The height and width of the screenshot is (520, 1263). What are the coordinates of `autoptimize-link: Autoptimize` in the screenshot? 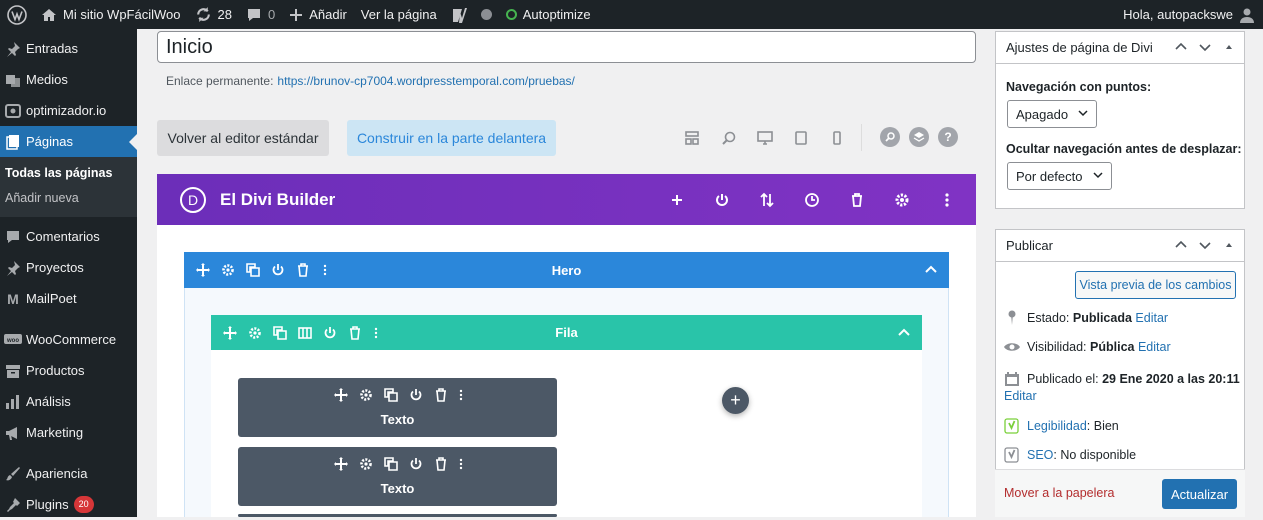 It's located at (548, 14).